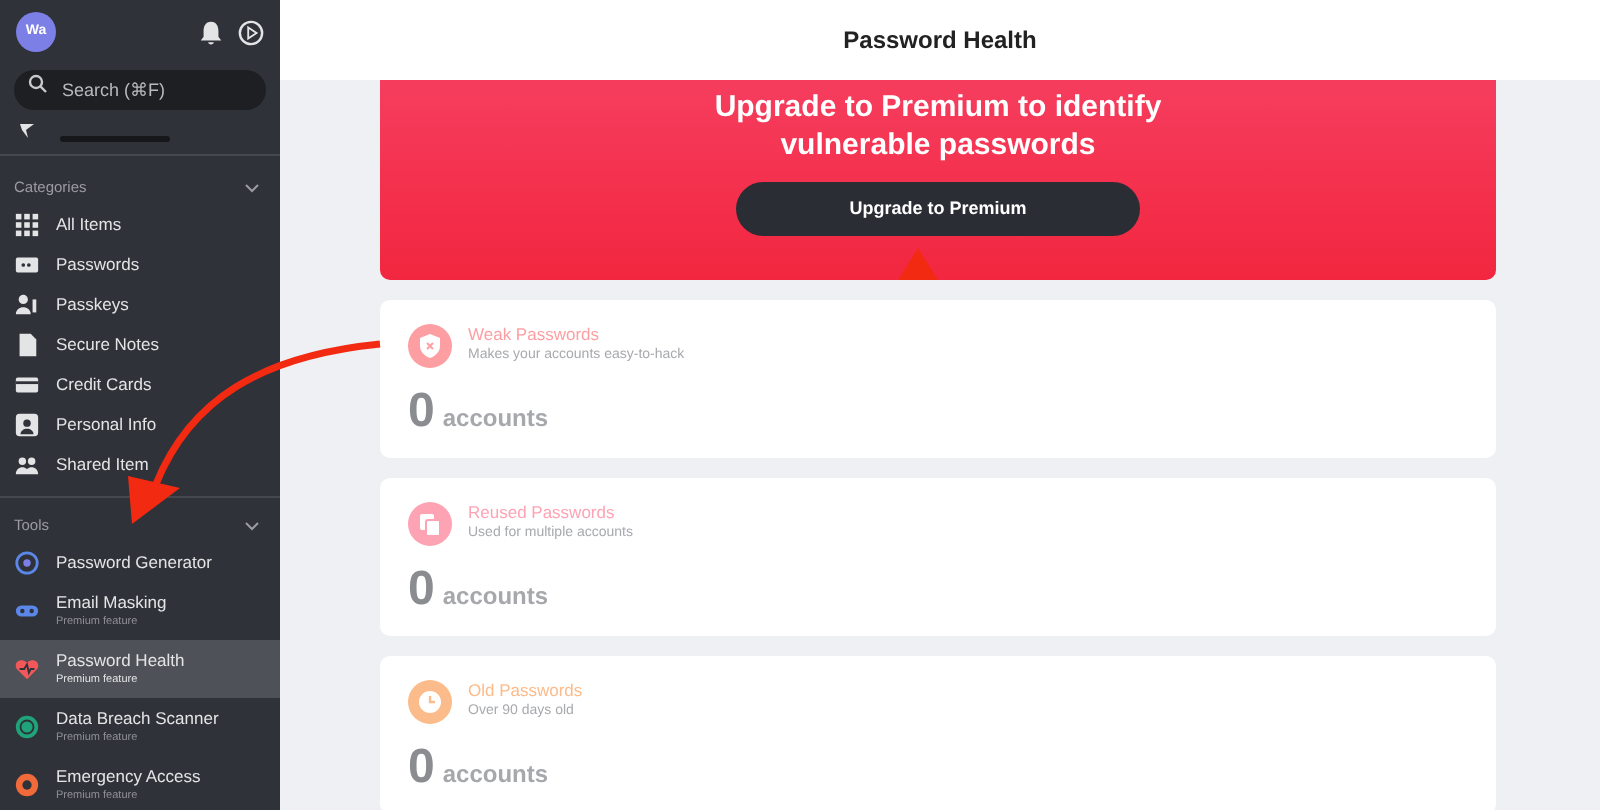 The width and height of the screenshot is (1600, 810). I want to click on sidebar-item: All Items, so click(140, 224).